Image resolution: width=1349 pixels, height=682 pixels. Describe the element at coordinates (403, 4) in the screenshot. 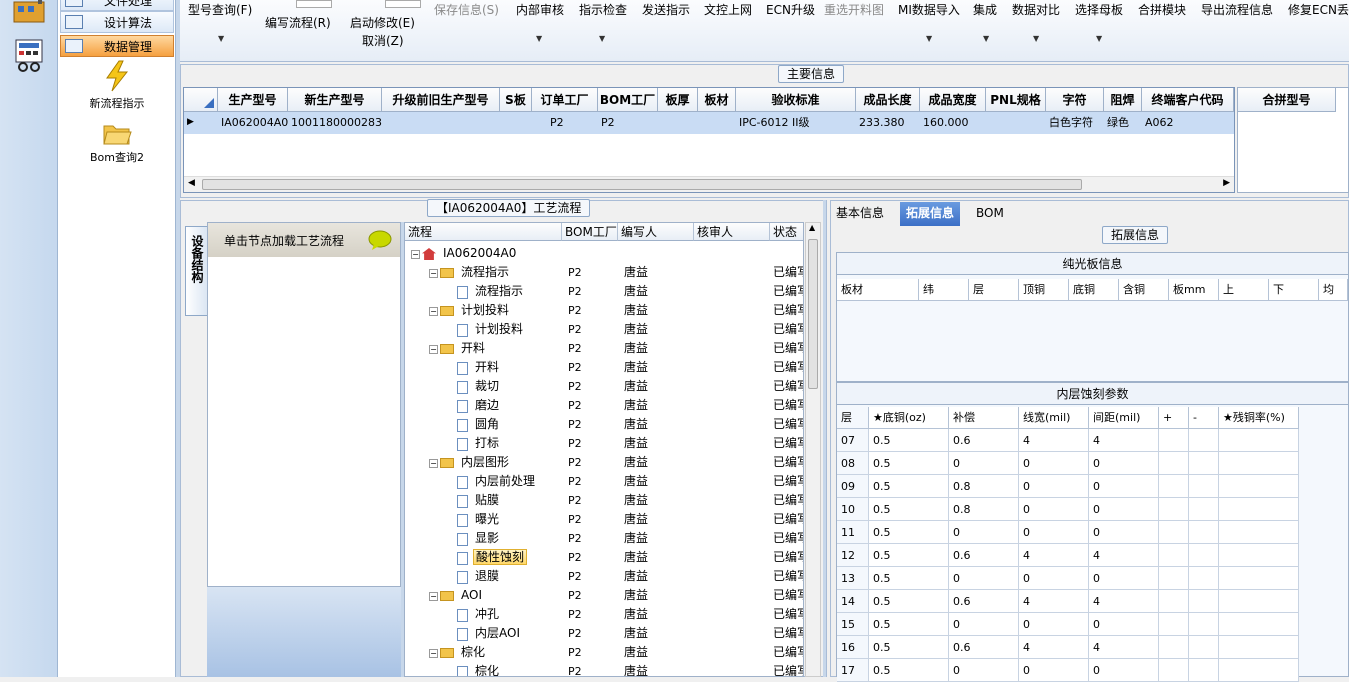

I see `toolbar-field` at that location.